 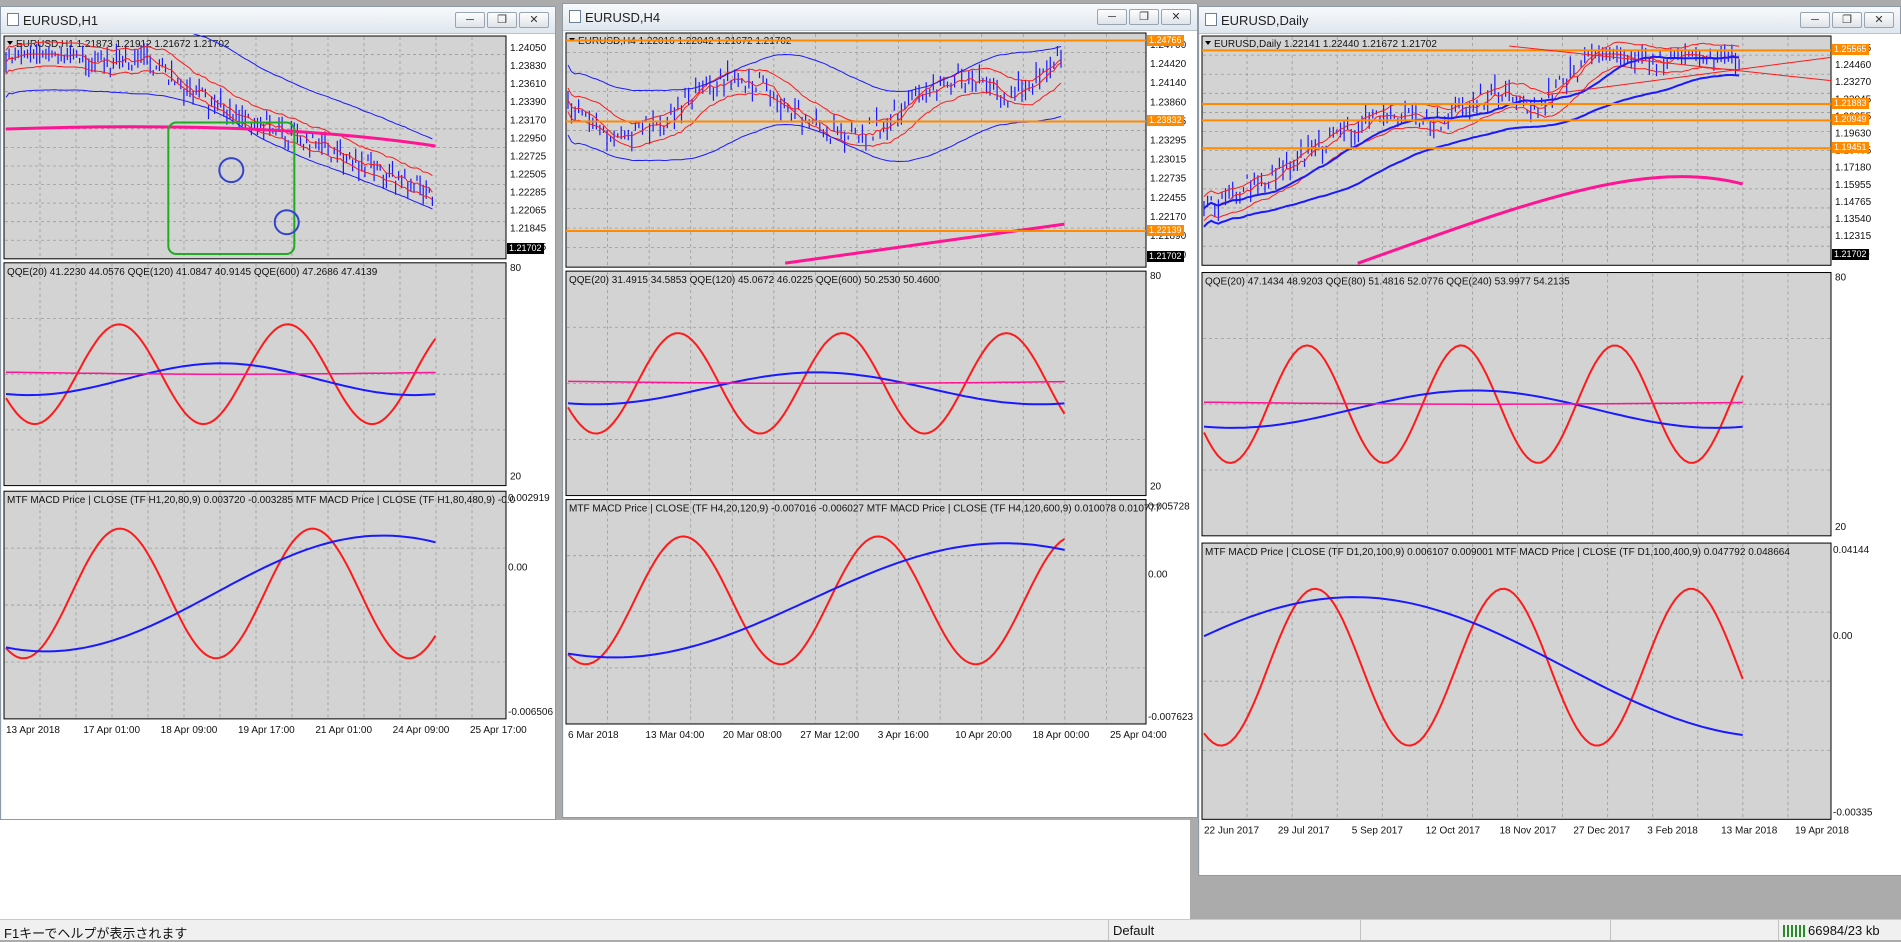 I want to click on time-axis-label: 12 Oct 2017, so click(x=1453, y=830).